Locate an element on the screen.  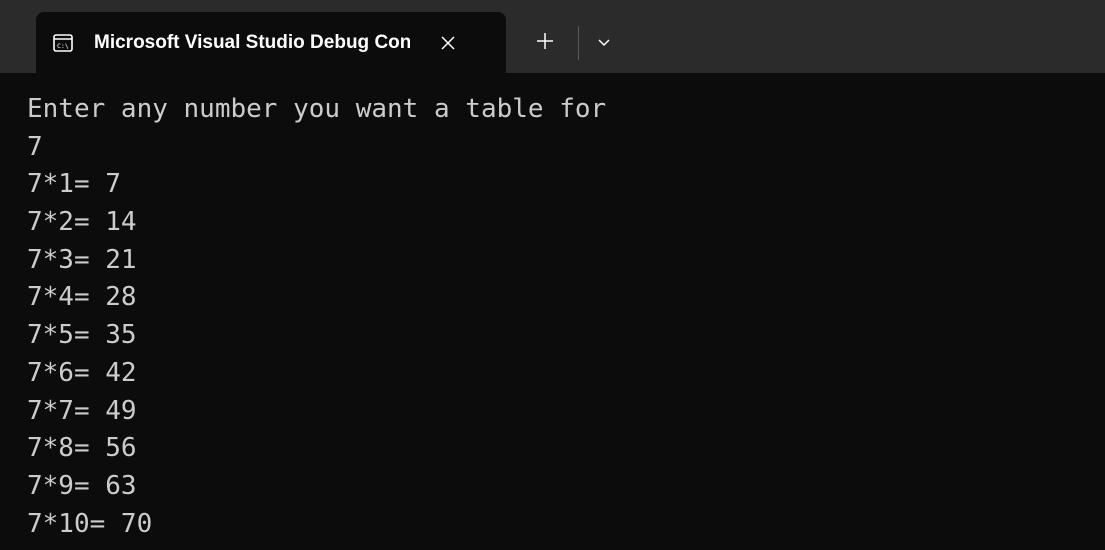
console-line: Enter any number you want a table for is located at coordinates (317, 109).